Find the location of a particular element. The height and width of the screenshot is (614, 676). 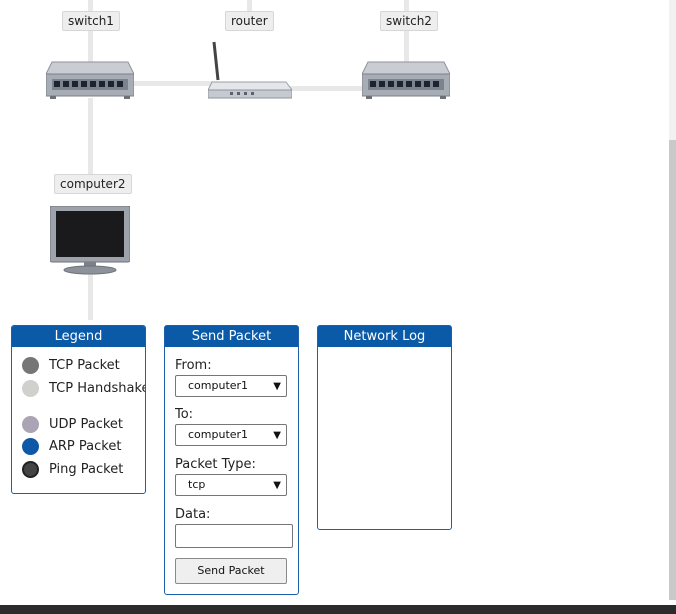

router-icon is located at coordinates (250, 72).